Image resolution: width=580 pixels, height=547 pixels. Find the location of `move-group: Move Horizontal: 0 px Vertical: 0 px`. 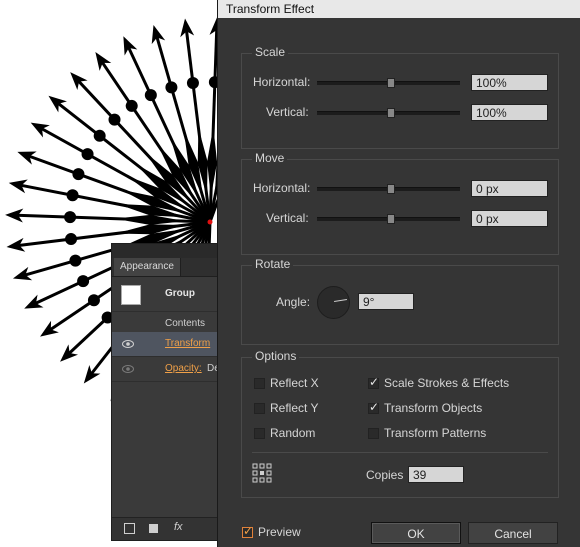

move-group: Move Horizontal: 0 px Vertical: 0 px is located at coordinates (400, 203).